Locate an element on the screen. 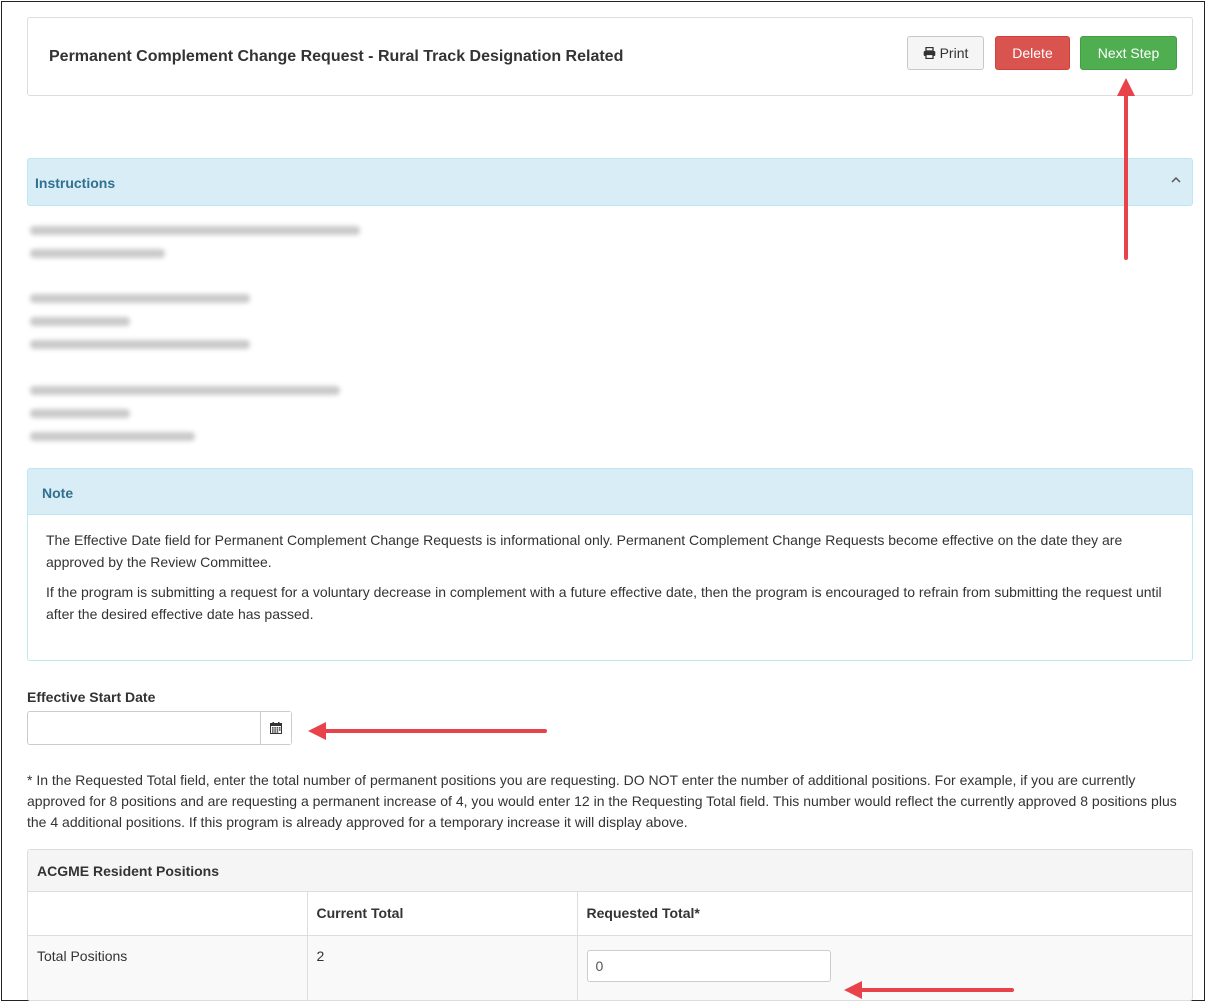 This screenshot has height=1004, width=1208. instructions-panel-header: Instructions is located at coordinates (610, 182).